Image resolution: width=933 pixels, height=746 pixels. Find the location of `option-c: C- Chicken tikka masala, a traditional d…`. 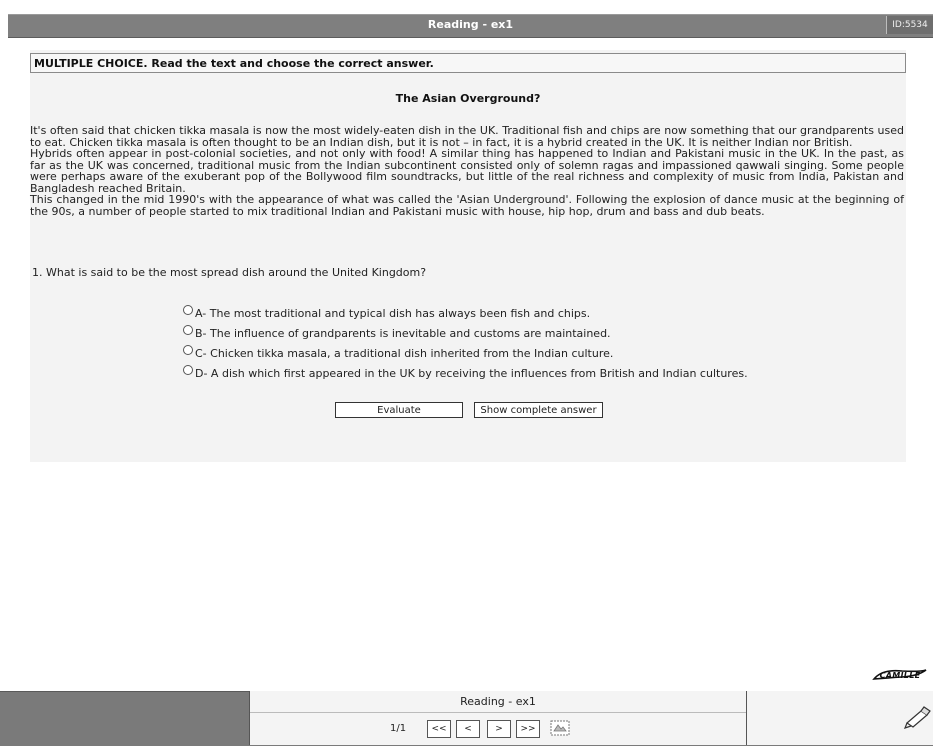

option-c: C- Chicken tikka masala, a traditional d… is located at coordinates (465, 353).